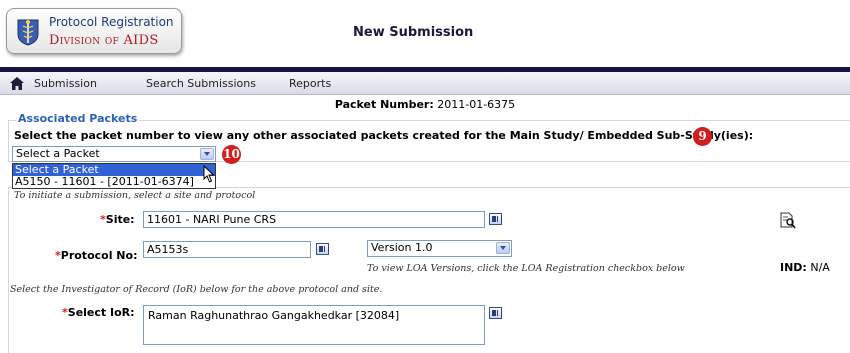 The width and height of the screenshot is (850, 353). What do you see at coordinates (117, 219) in the screenshot?
I see `site-label: *Site:` at bounding box center [117, 219].